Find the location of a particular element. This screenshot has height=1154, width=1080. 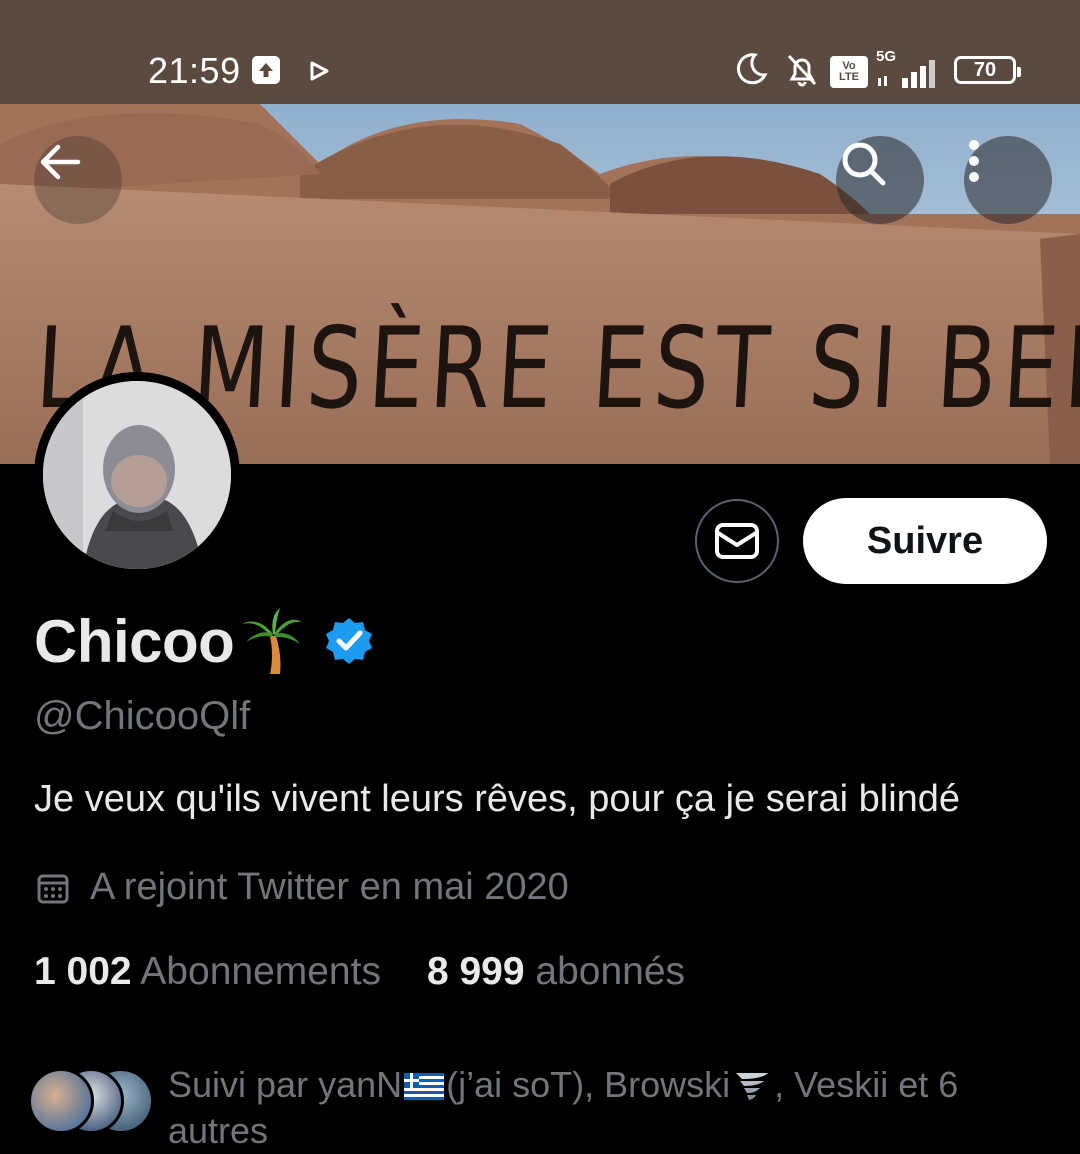

following-link: 1 002 Abonnements is located at coordinates (207, 971).